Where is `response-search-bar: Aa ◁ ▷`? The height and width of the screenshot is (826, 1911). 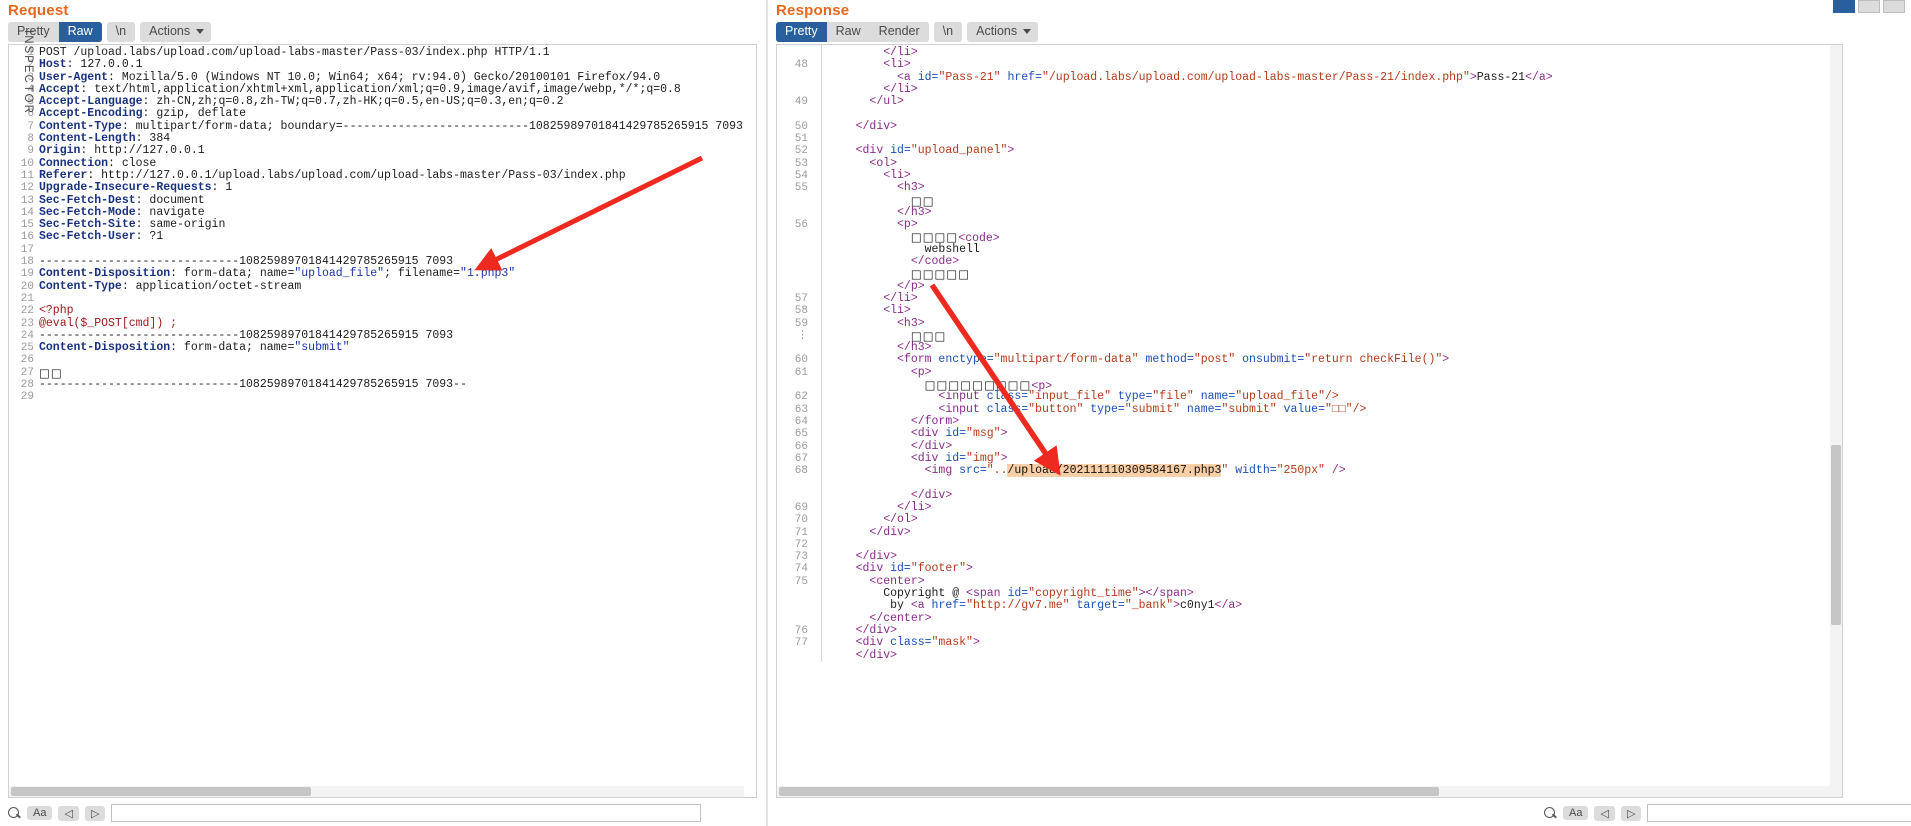
response-search-bar: Aa ◁ ▷ is located at coordinates (1727, 813).